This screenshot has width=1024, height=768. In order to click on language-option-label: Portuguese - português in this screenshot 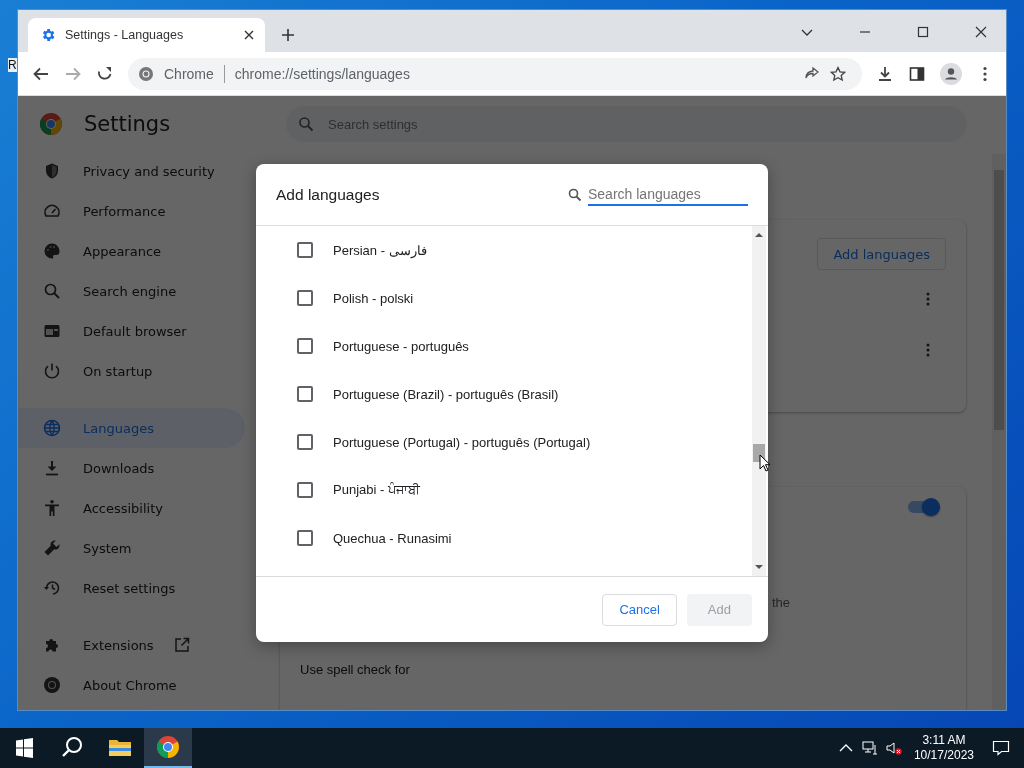, I will do `click(401, 346)`.